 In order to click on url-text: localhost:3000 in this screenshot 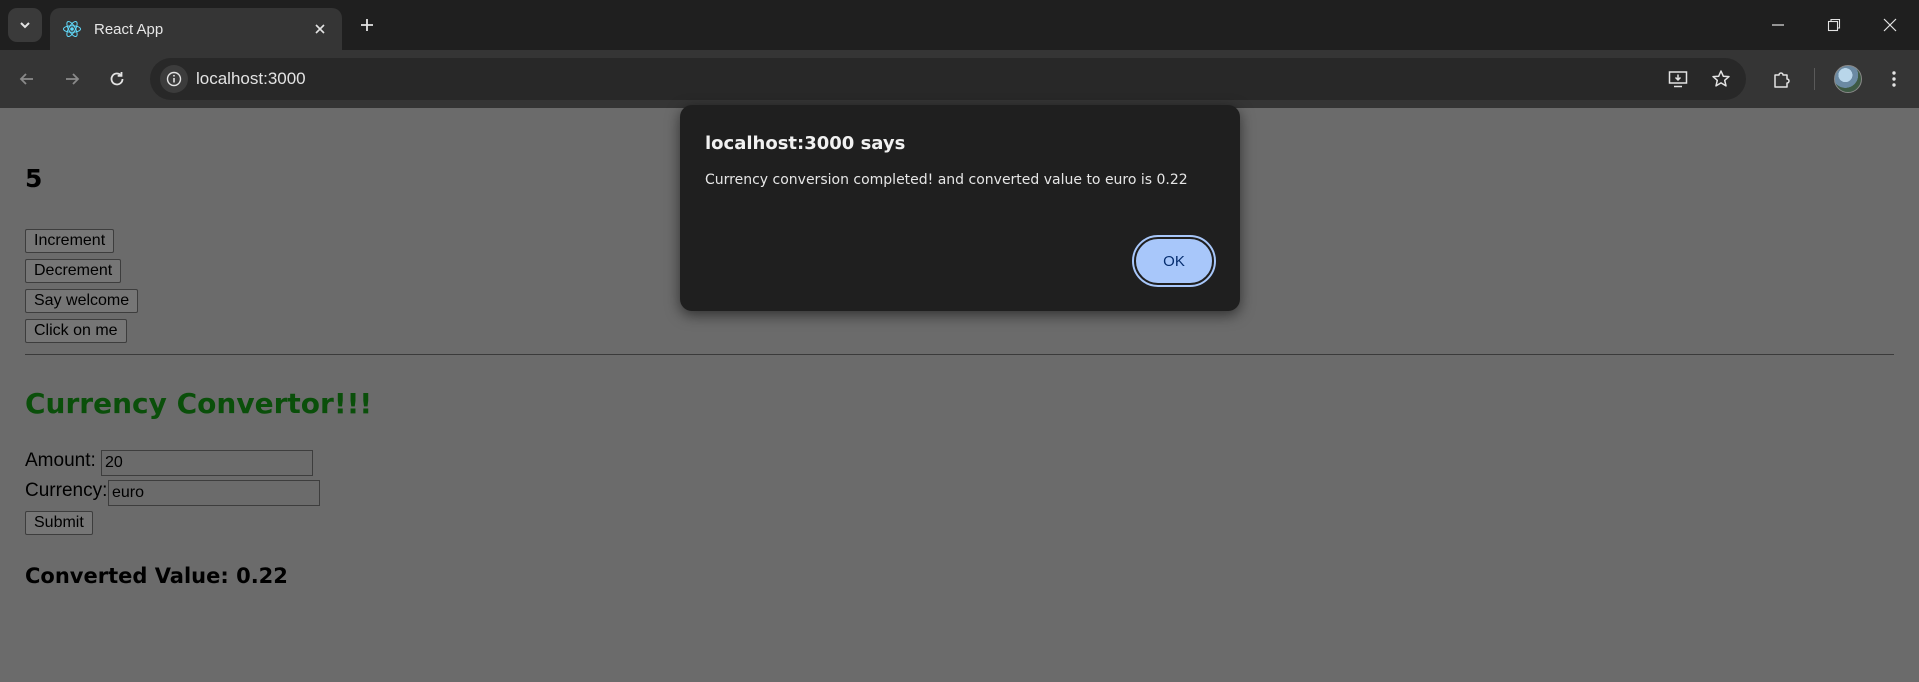, I will do `click(251, 79)`.